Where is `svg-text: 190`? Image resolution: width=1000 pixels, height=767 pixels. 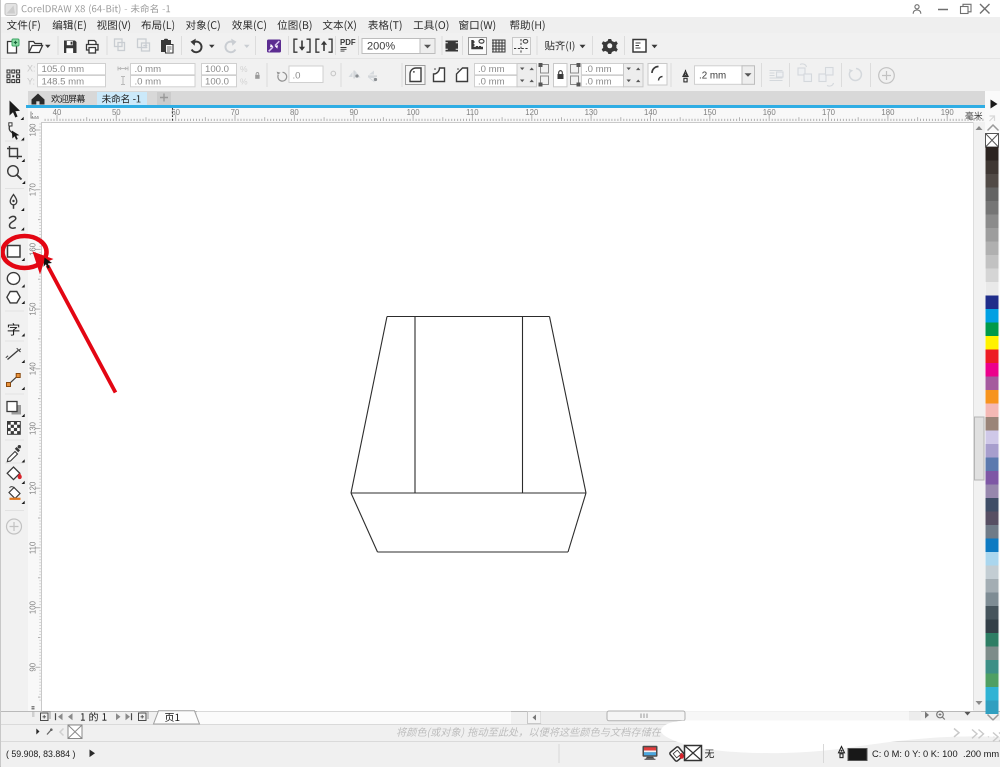 svg-text: 190 is located at coordinates (948, 112).